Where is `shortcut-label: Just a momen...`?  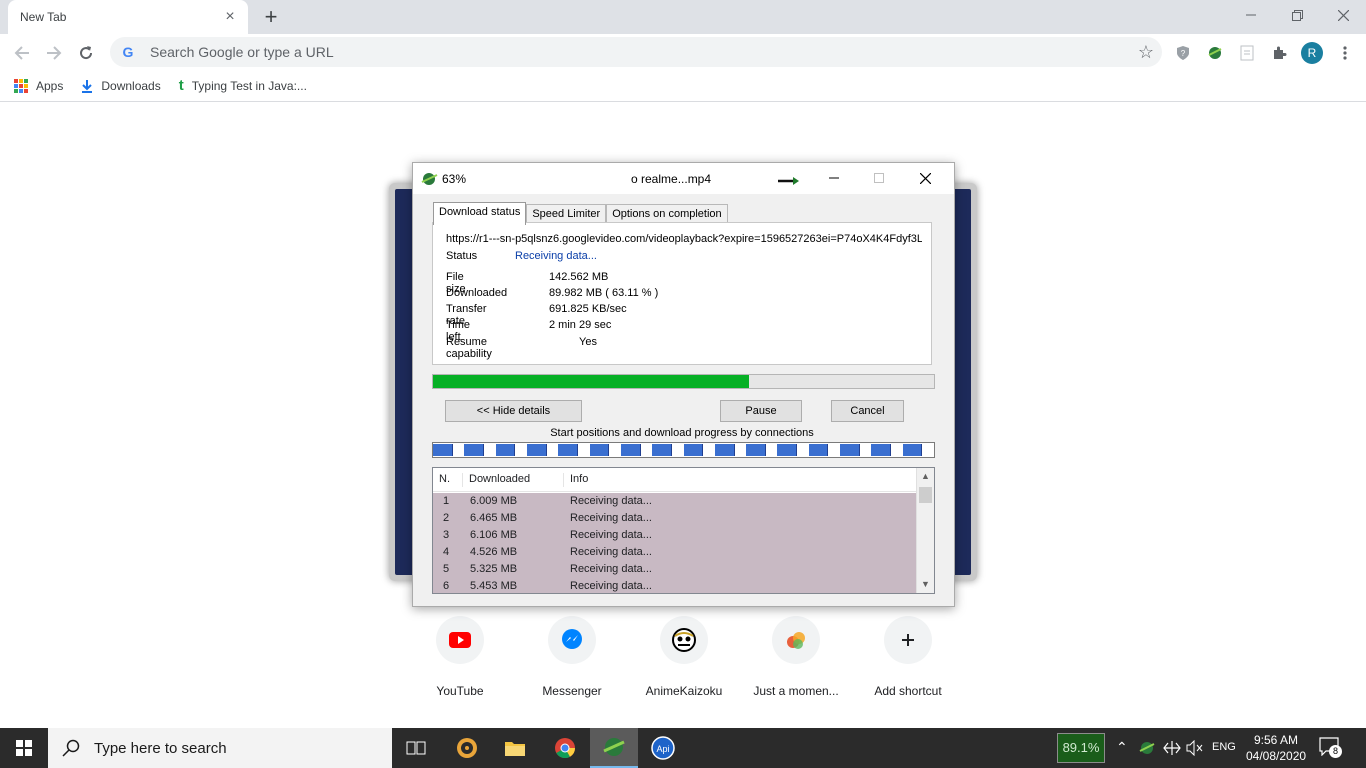 shortcut-label: Just a momen... is located at coordinates (796, 691).